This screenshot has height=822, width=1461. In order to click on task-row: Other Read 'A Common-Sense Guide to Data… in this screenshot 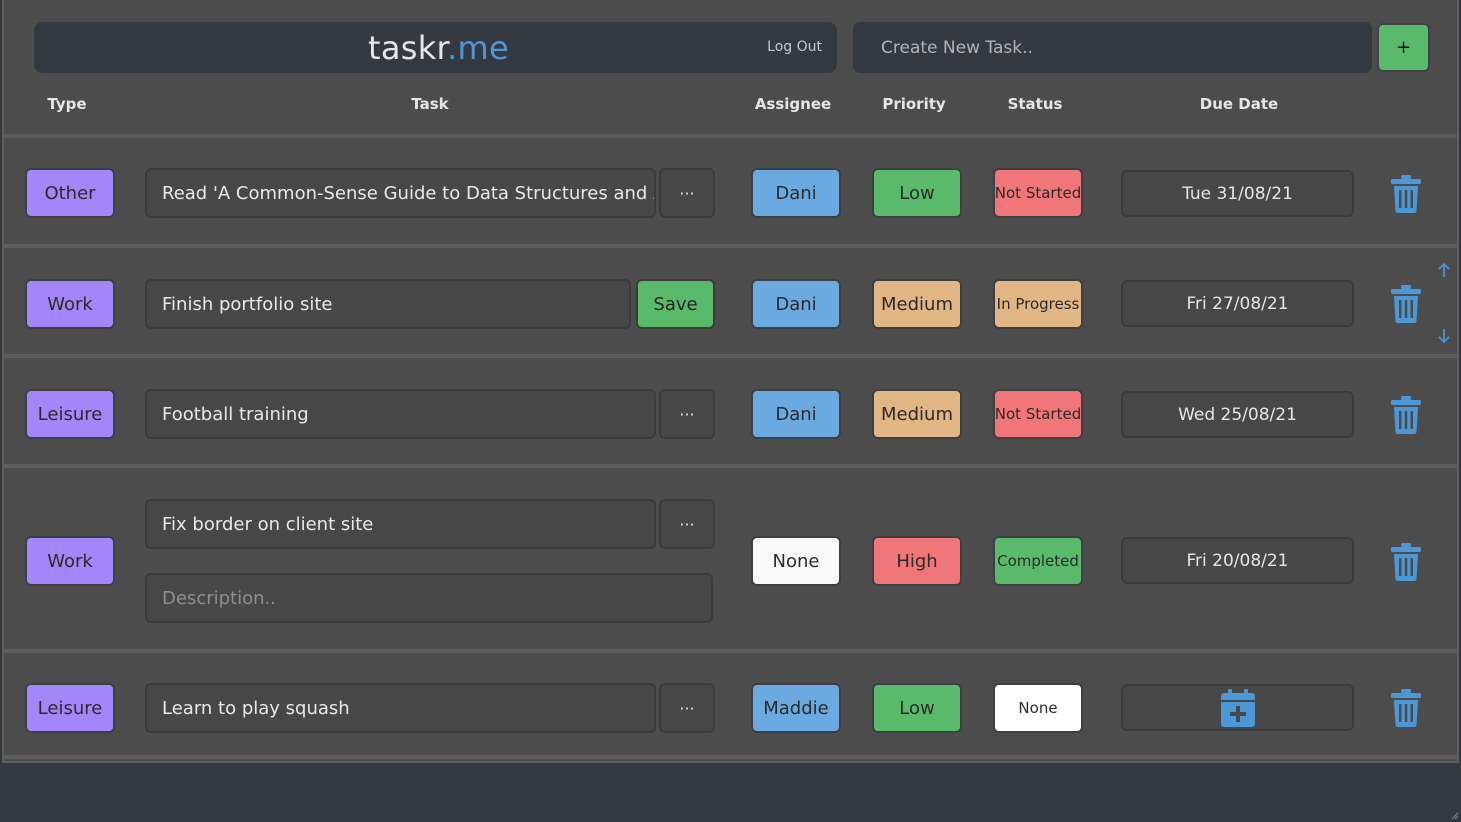, I will do `click(730, 189)`.